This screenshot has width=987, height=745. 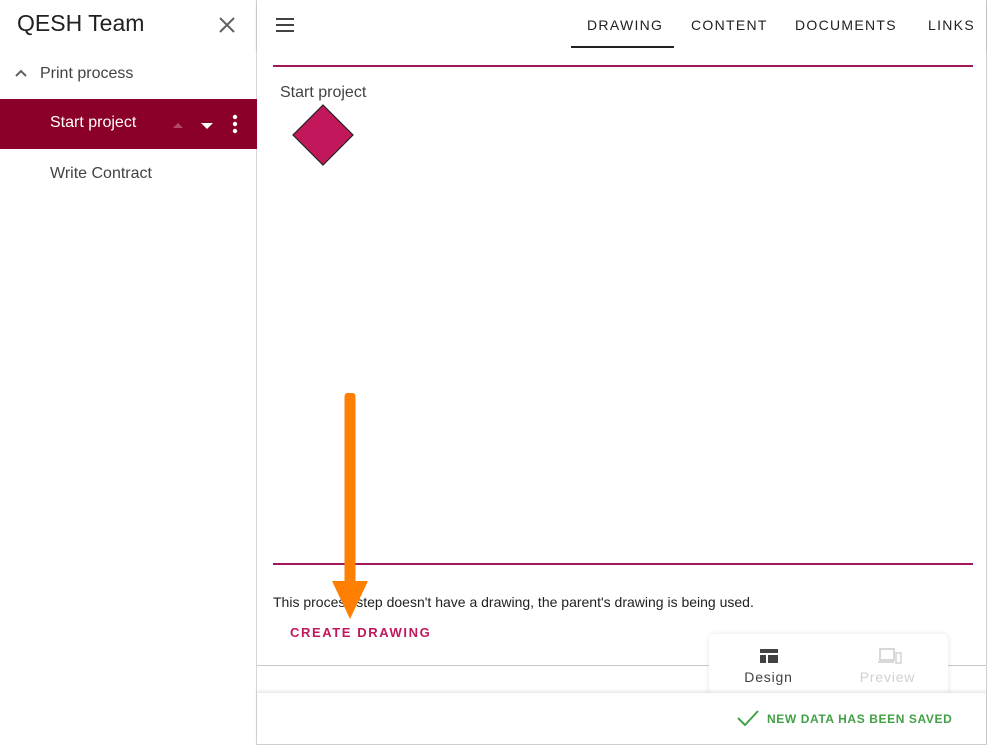 What do you see at coordinates (623, 564) in the screenshot?
I see `drawing-bottom-divider` at bounding box center [623, 564].